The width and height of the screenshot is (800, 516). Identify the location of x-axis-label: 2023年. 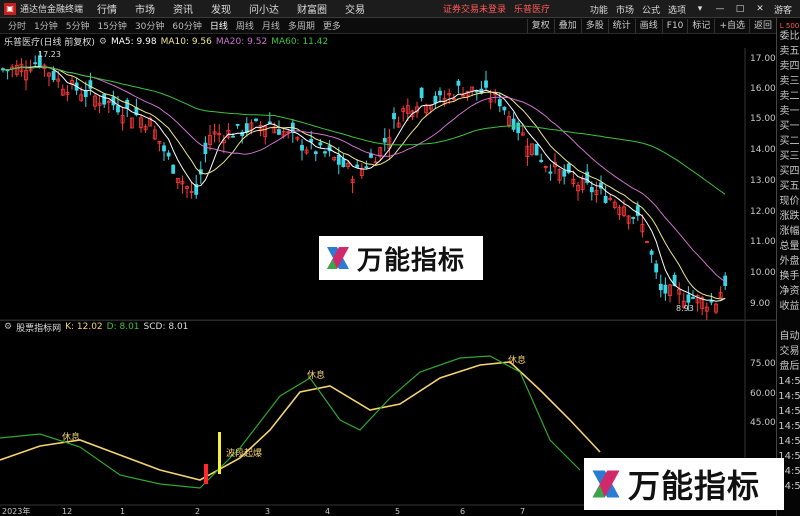
(16, 511).